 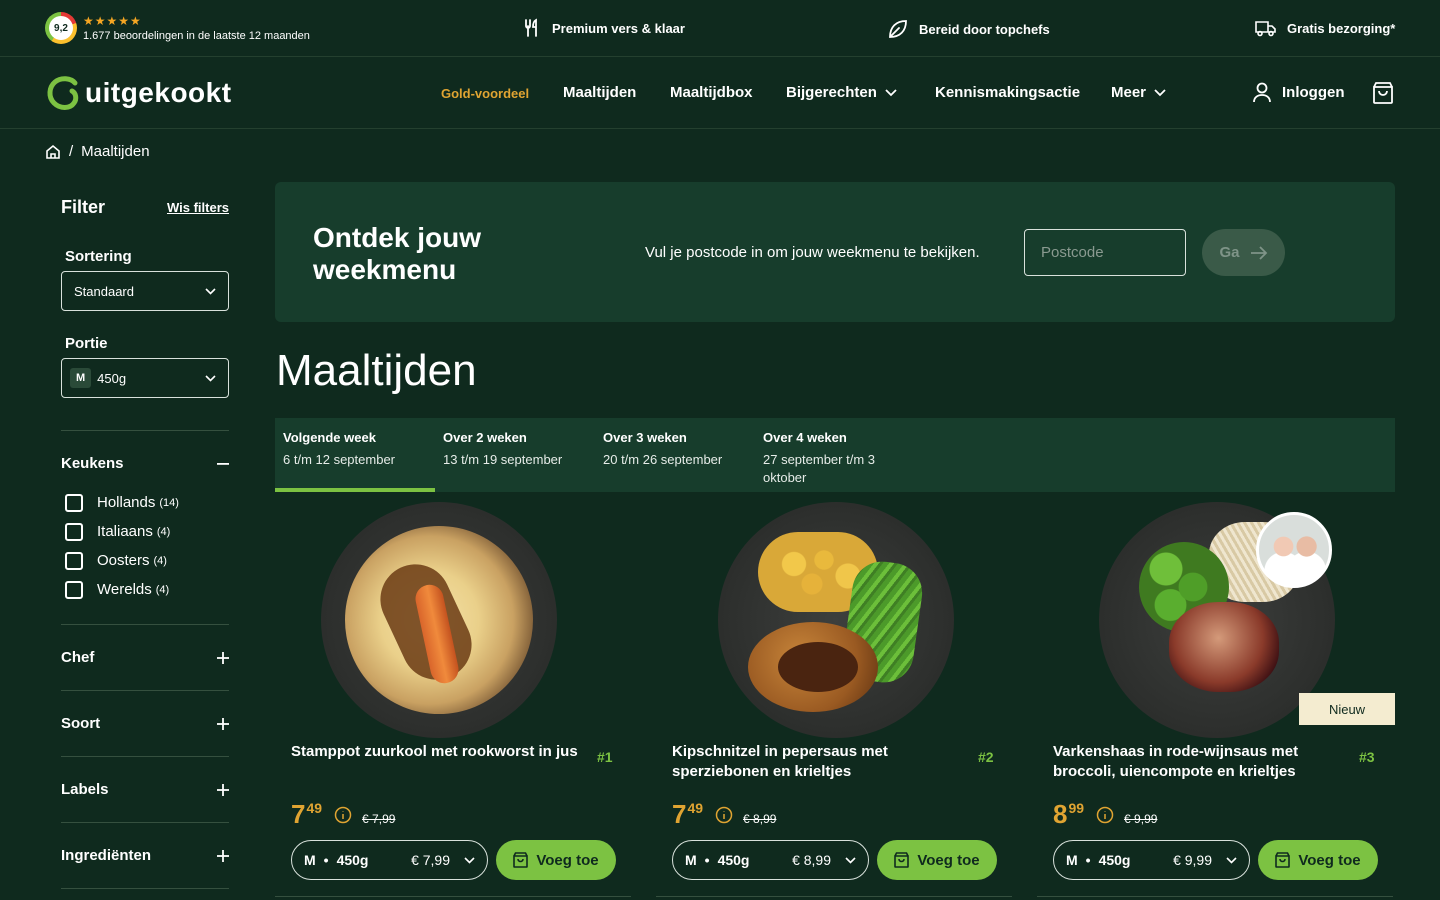 What do you see at coordinates (376, 370) in the screenshot?
I see `page-title: Maaltijden` at bounding box center [376, 370].